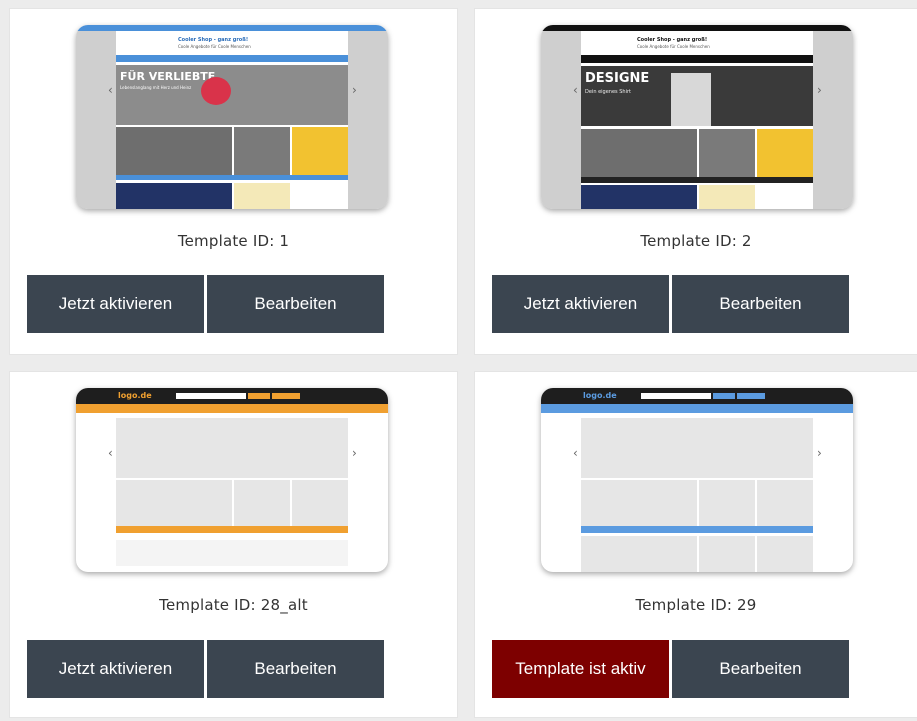 The width and height of the screenshot is (917, 721). Describe the element at coordinates (580, 669) in the screenshot. I see `template-active-button: Template ist aktiv` at that location.